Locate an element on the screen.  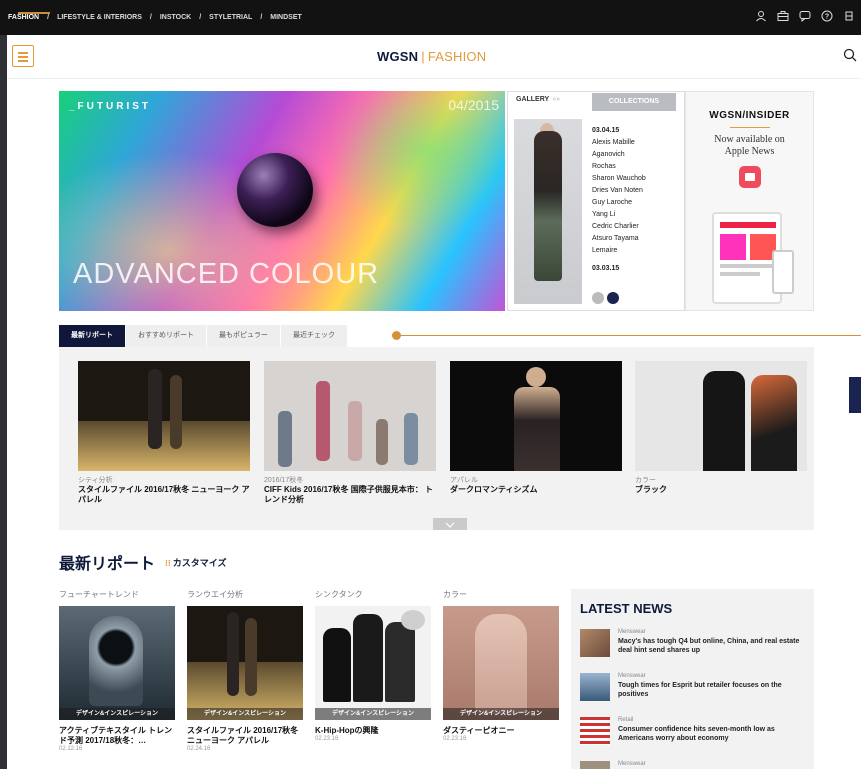
hamburger-icon is located at coordinates (23, 53).